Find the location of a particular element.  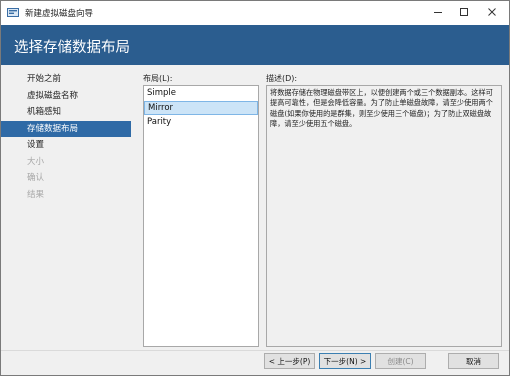

close-button is located at coordinates (492, 12).